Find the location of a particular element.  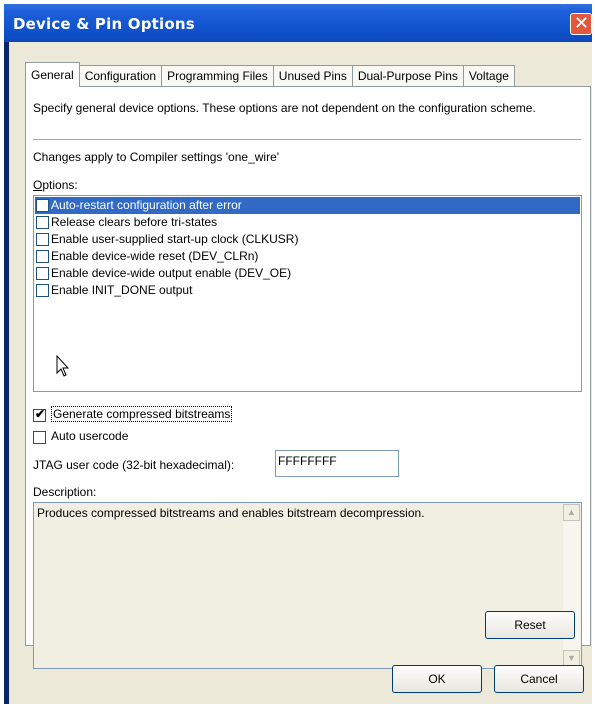

compressed-bitstreams-checkbox: ✔ Generate compressed bitstreams is located at coordinates (163, 414).